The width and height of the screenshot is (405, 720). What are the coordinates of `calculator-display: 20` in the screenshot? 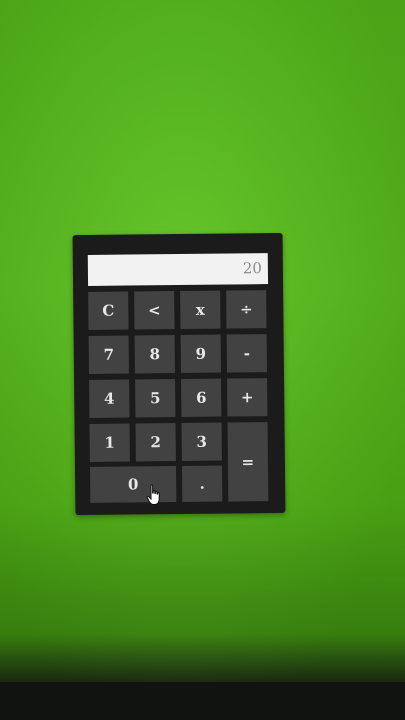 It's located at (178, 269).